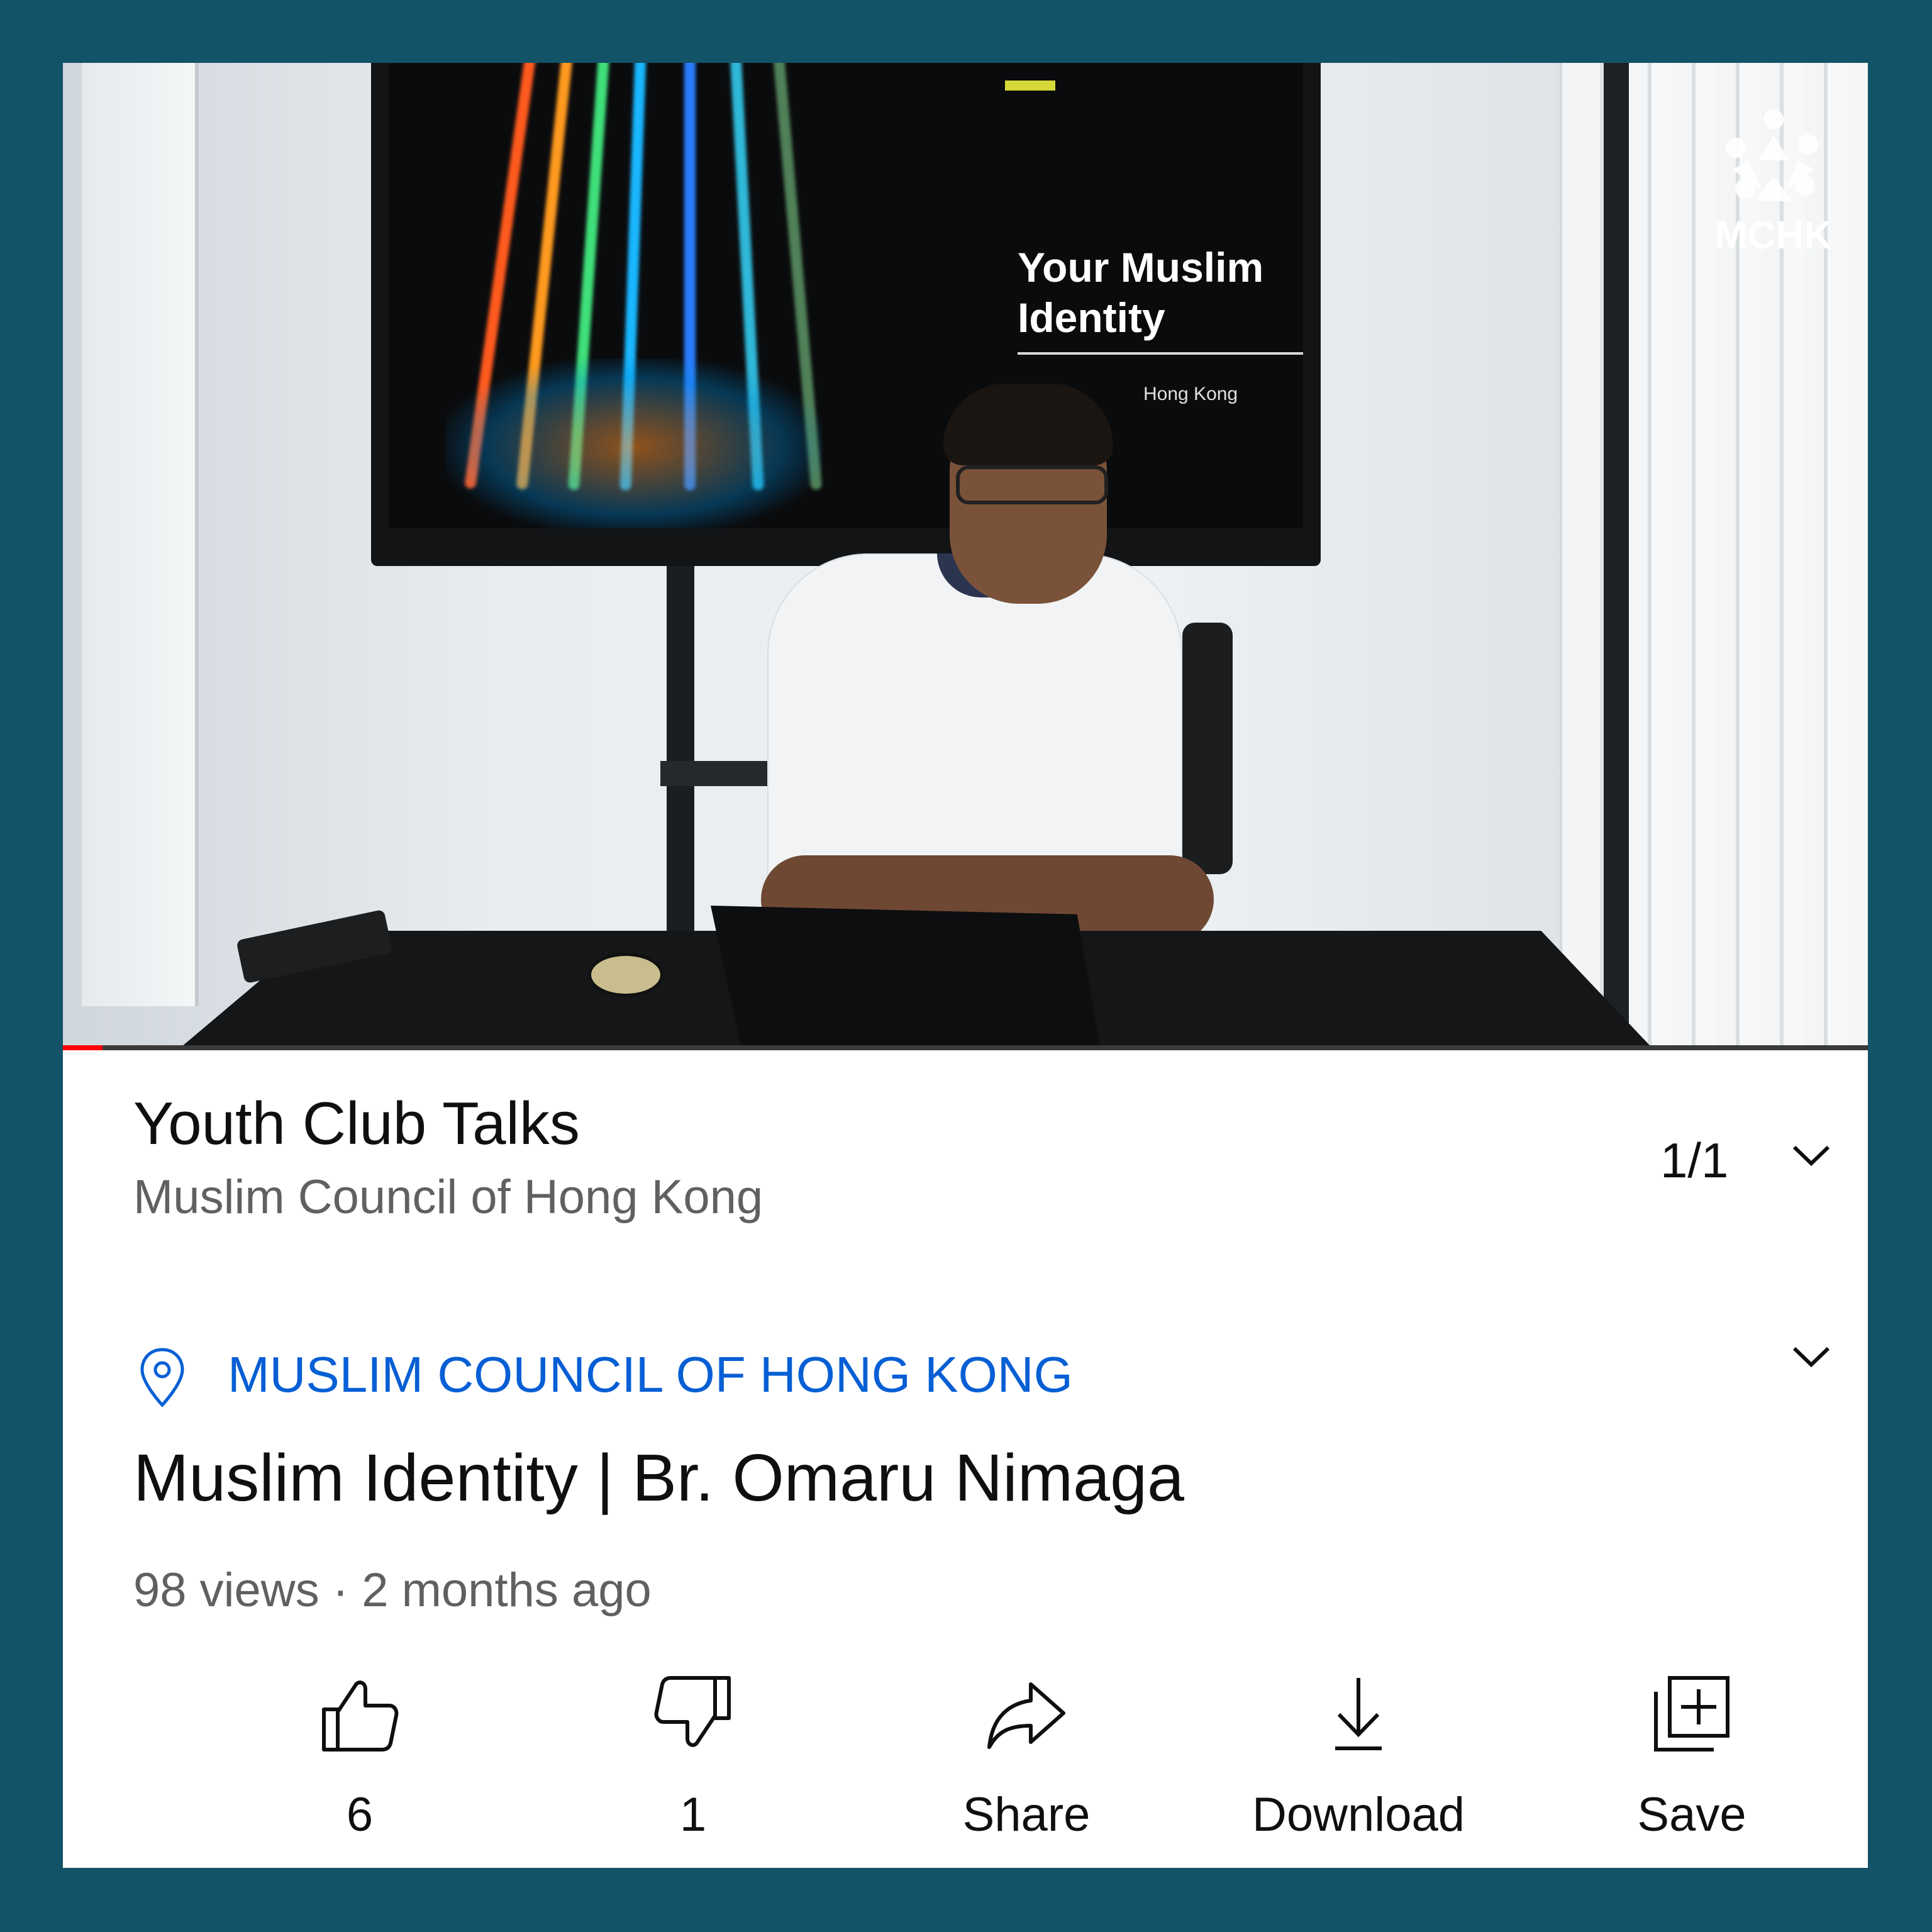  What do you see at coordinates (658, 1478) in the screenshot?
I see `video-title: Muslim Identity | Br. Omaru Nimaga` at bounding box center [658, 1478].